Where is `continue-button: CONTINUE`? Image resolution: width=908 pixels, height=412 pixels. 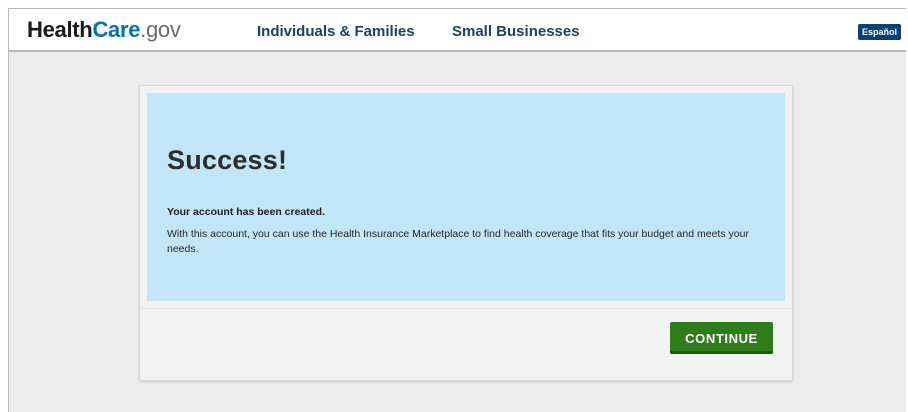 continue-button: CONTINUE is located at coordinates (721, 338).